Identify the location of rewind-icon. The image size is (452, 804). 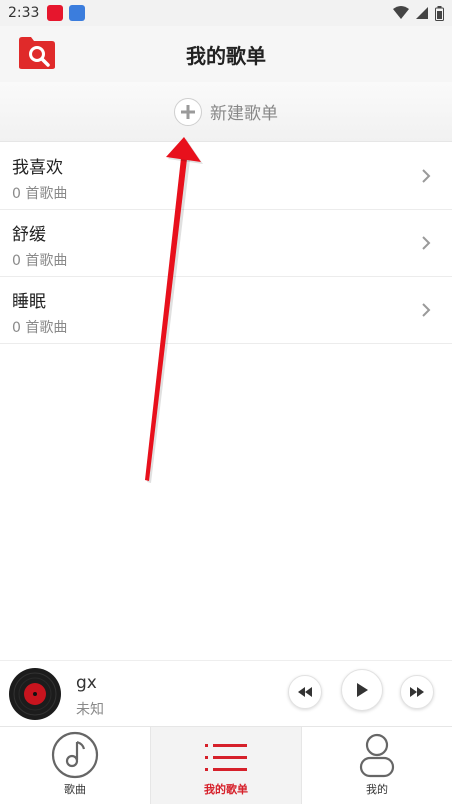
(305, 692).